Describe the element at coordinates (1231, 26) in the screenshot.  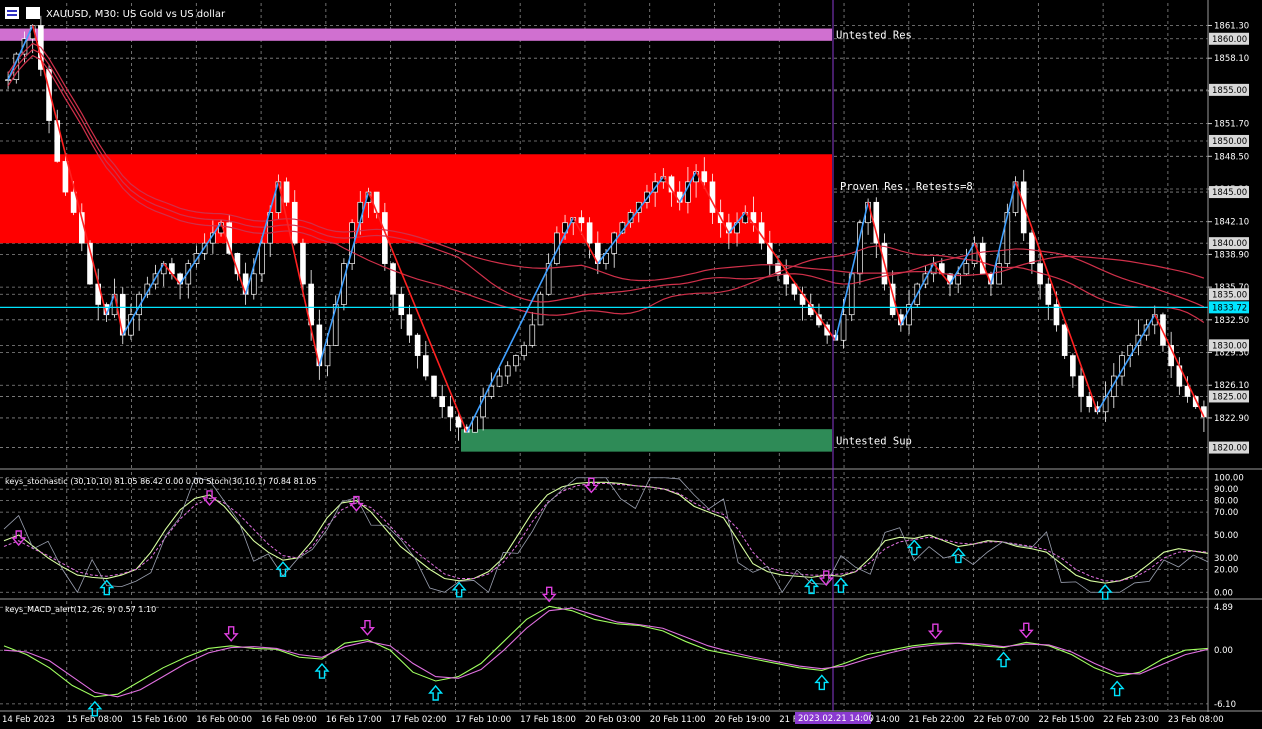
I see `price-tick-label: 1861.30` at that location.